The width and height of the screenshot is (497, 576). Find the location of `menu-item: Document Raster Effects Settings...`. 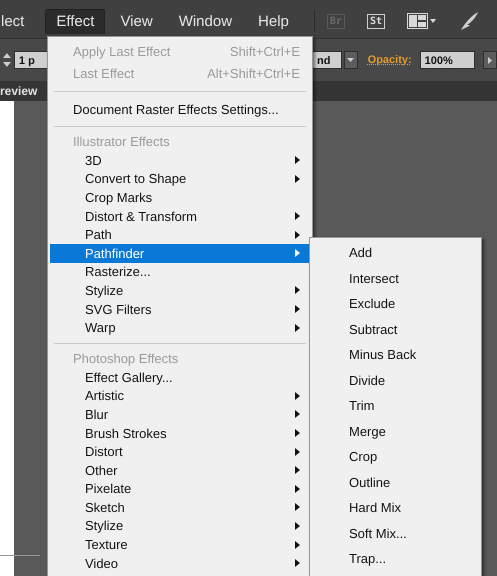

menu-item: Document Raster Effects Settings... is located at coordinates (180, 109).